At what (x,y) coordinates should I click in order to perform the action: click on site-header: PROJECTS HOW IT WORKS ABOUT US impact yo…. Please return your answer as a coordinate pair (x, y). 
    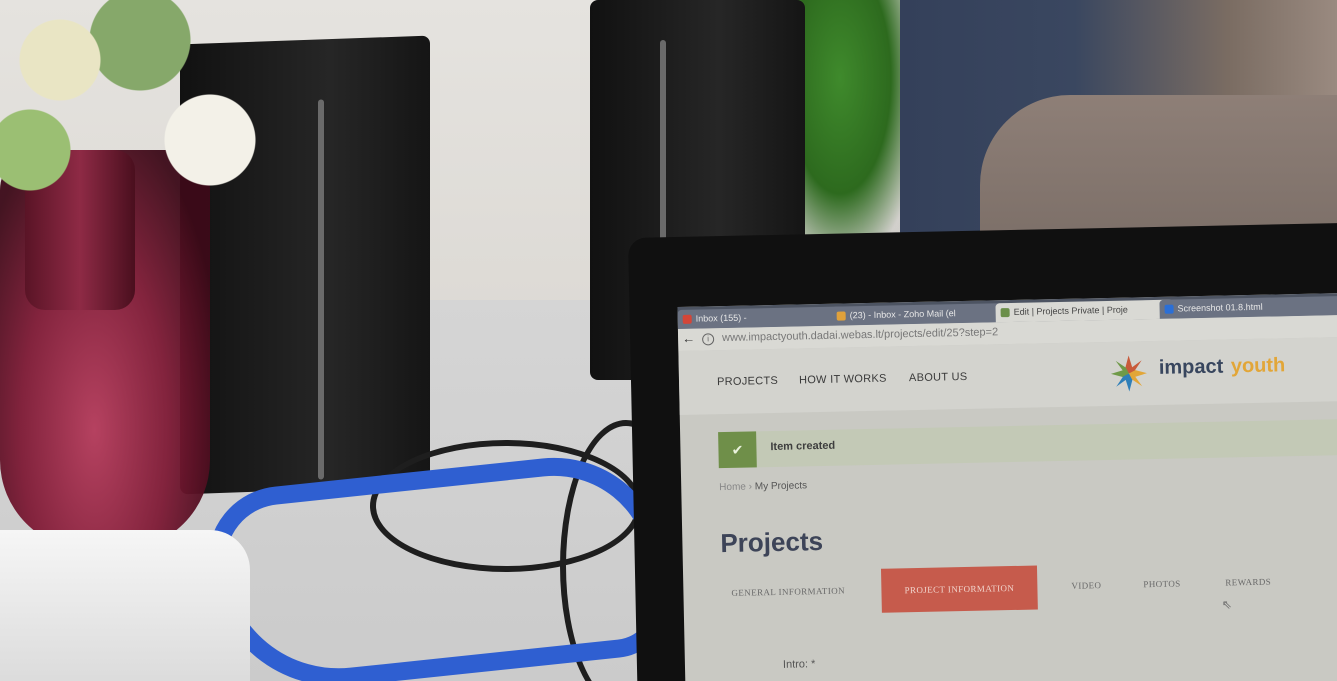
    Looking at the image, I should click on (1007, 375).